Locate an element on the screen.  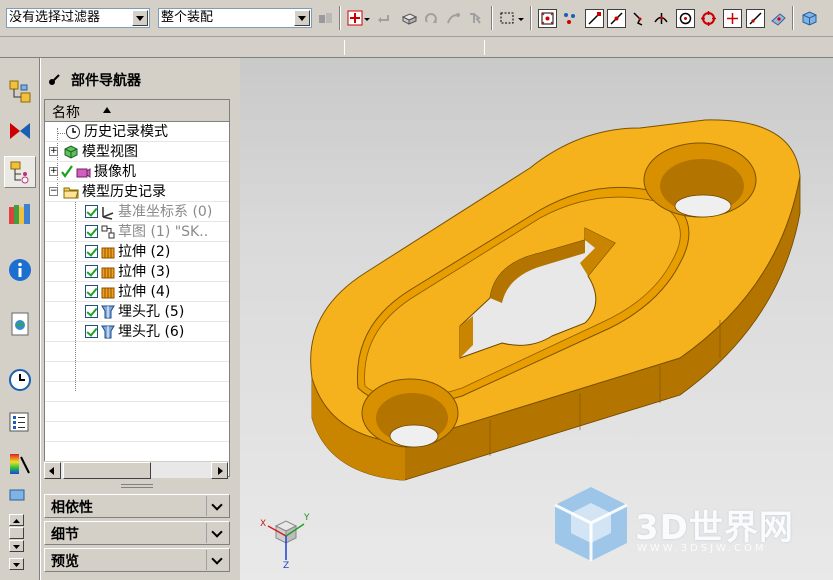
scroll-mid-button is located at coordinates (16, 533).